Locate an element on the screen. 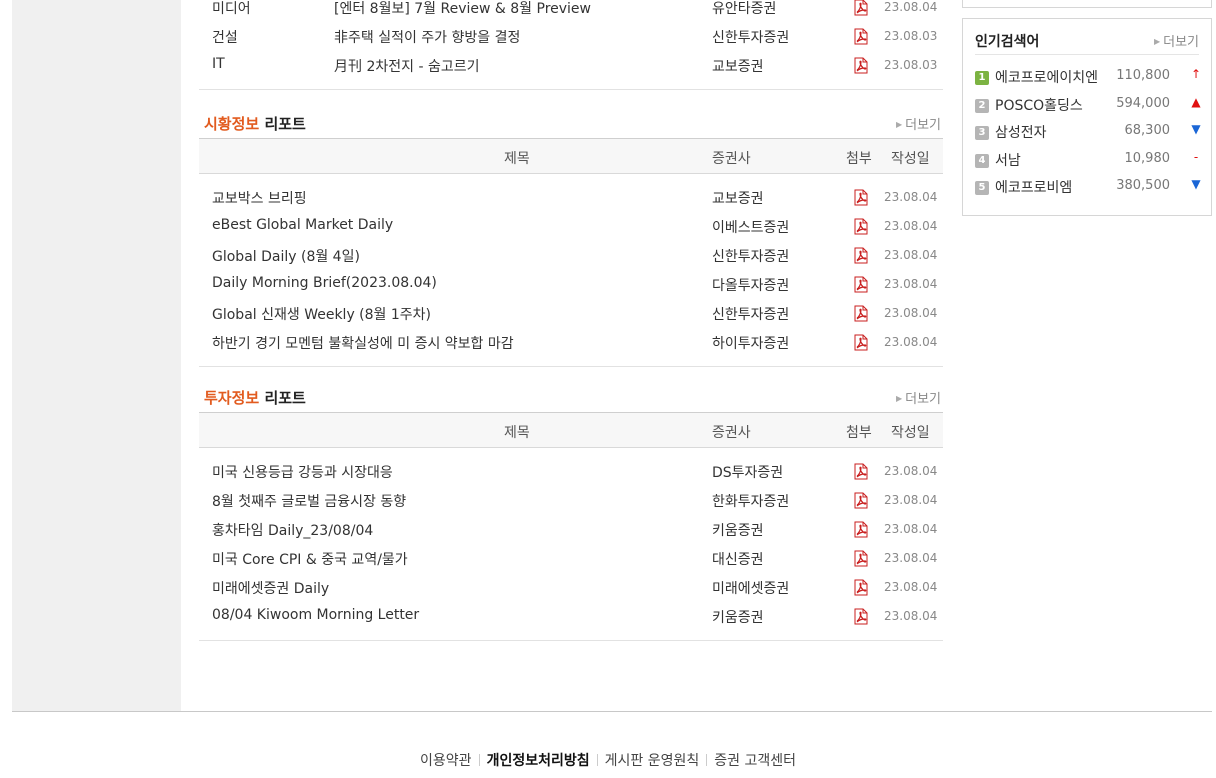 This screenshot has width=1216, height=778. popular-keyword-item: 1 에코프로에이치엔 110,800 ↑ is located at coordinates (1089, 81).